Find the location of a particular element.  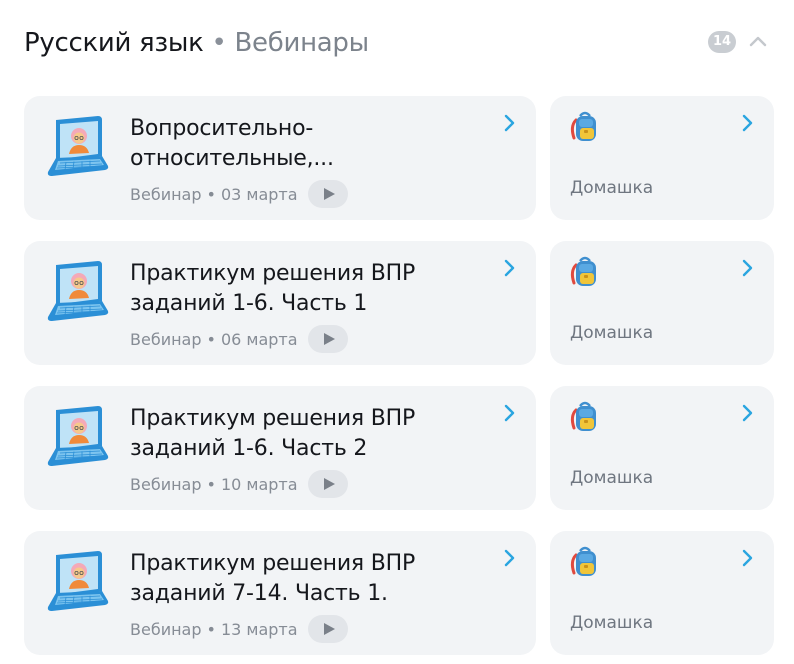

chevron-up-icon is located at coordinates (758, 42).